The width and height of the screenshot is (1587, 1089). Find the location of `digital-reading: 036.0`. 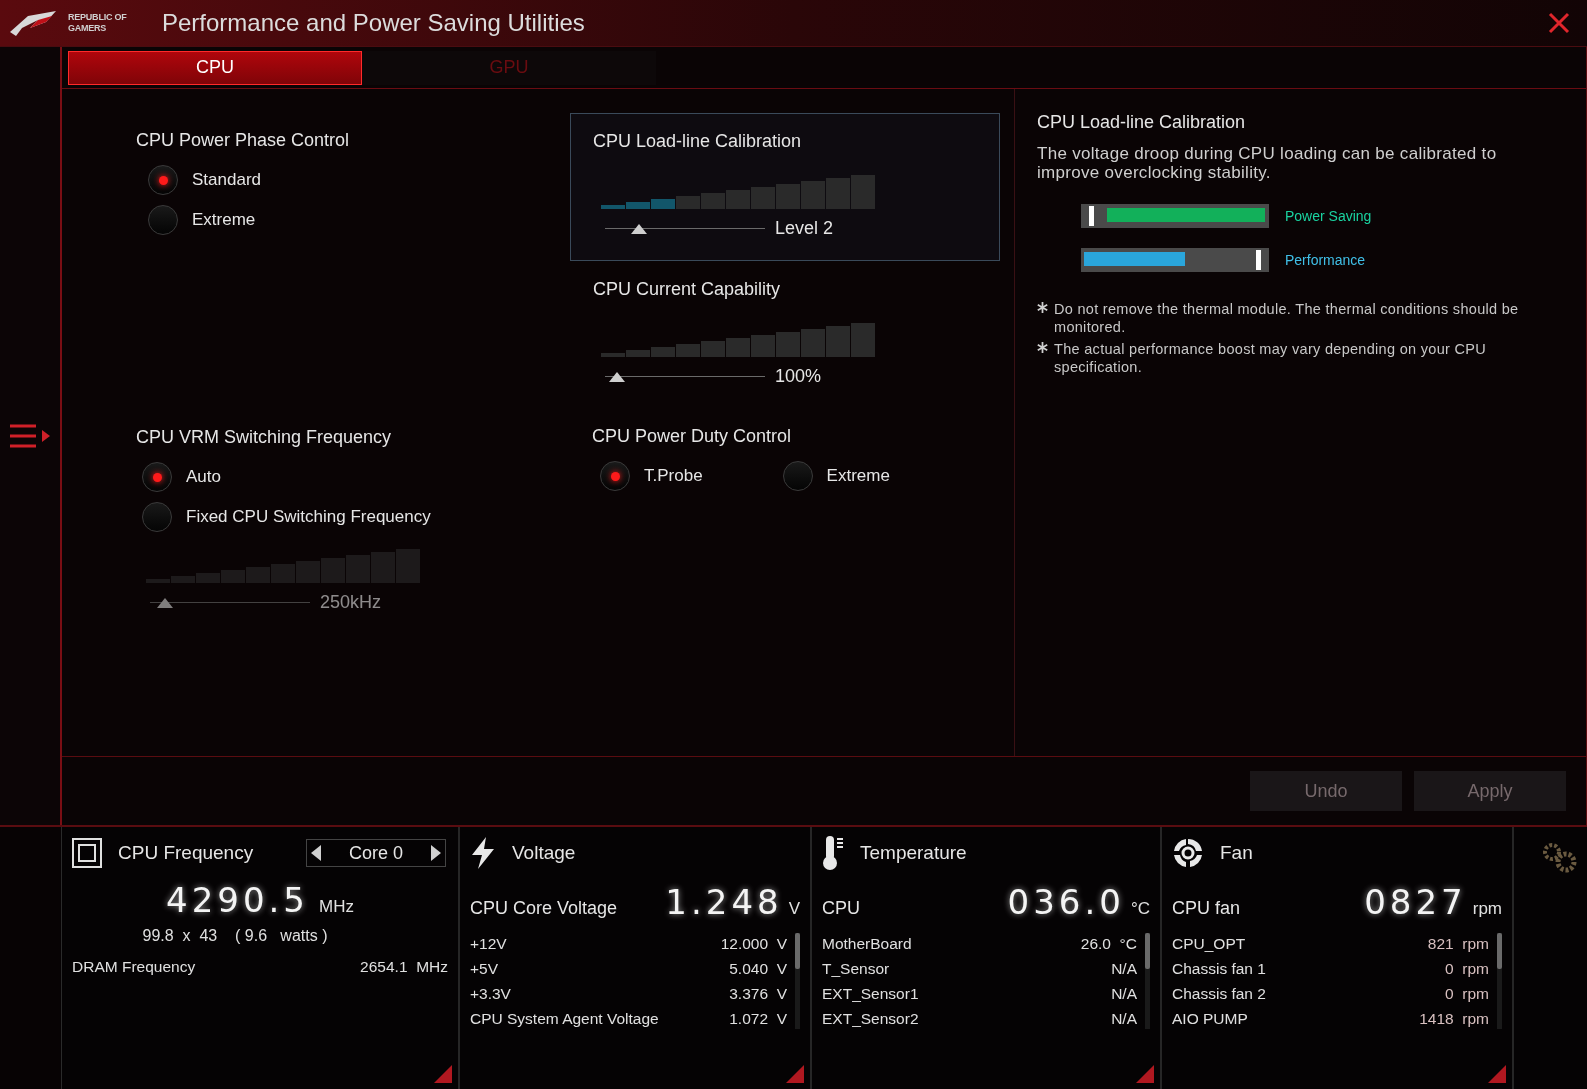

digital-reading: 036.0 is located at coordinates (1066, 902).